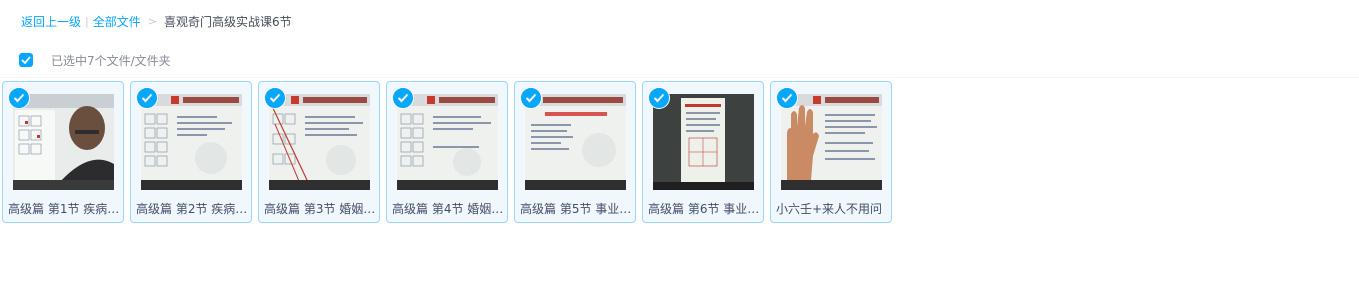 The image size is (1359, 286). I want to click on lecture-thumbnail-image, so click(63, 142).